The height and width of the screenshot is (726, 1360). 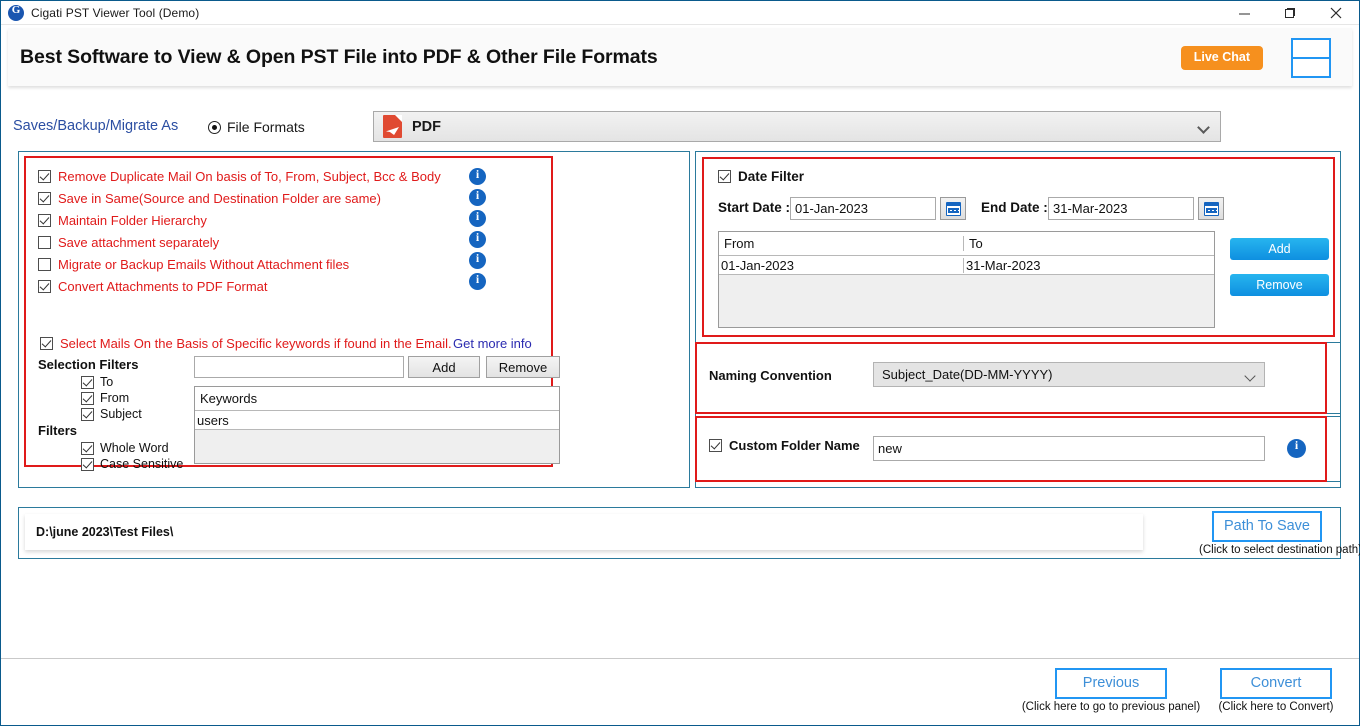 I want to click on convert-button: Convert, so click(x=1276, y=683).